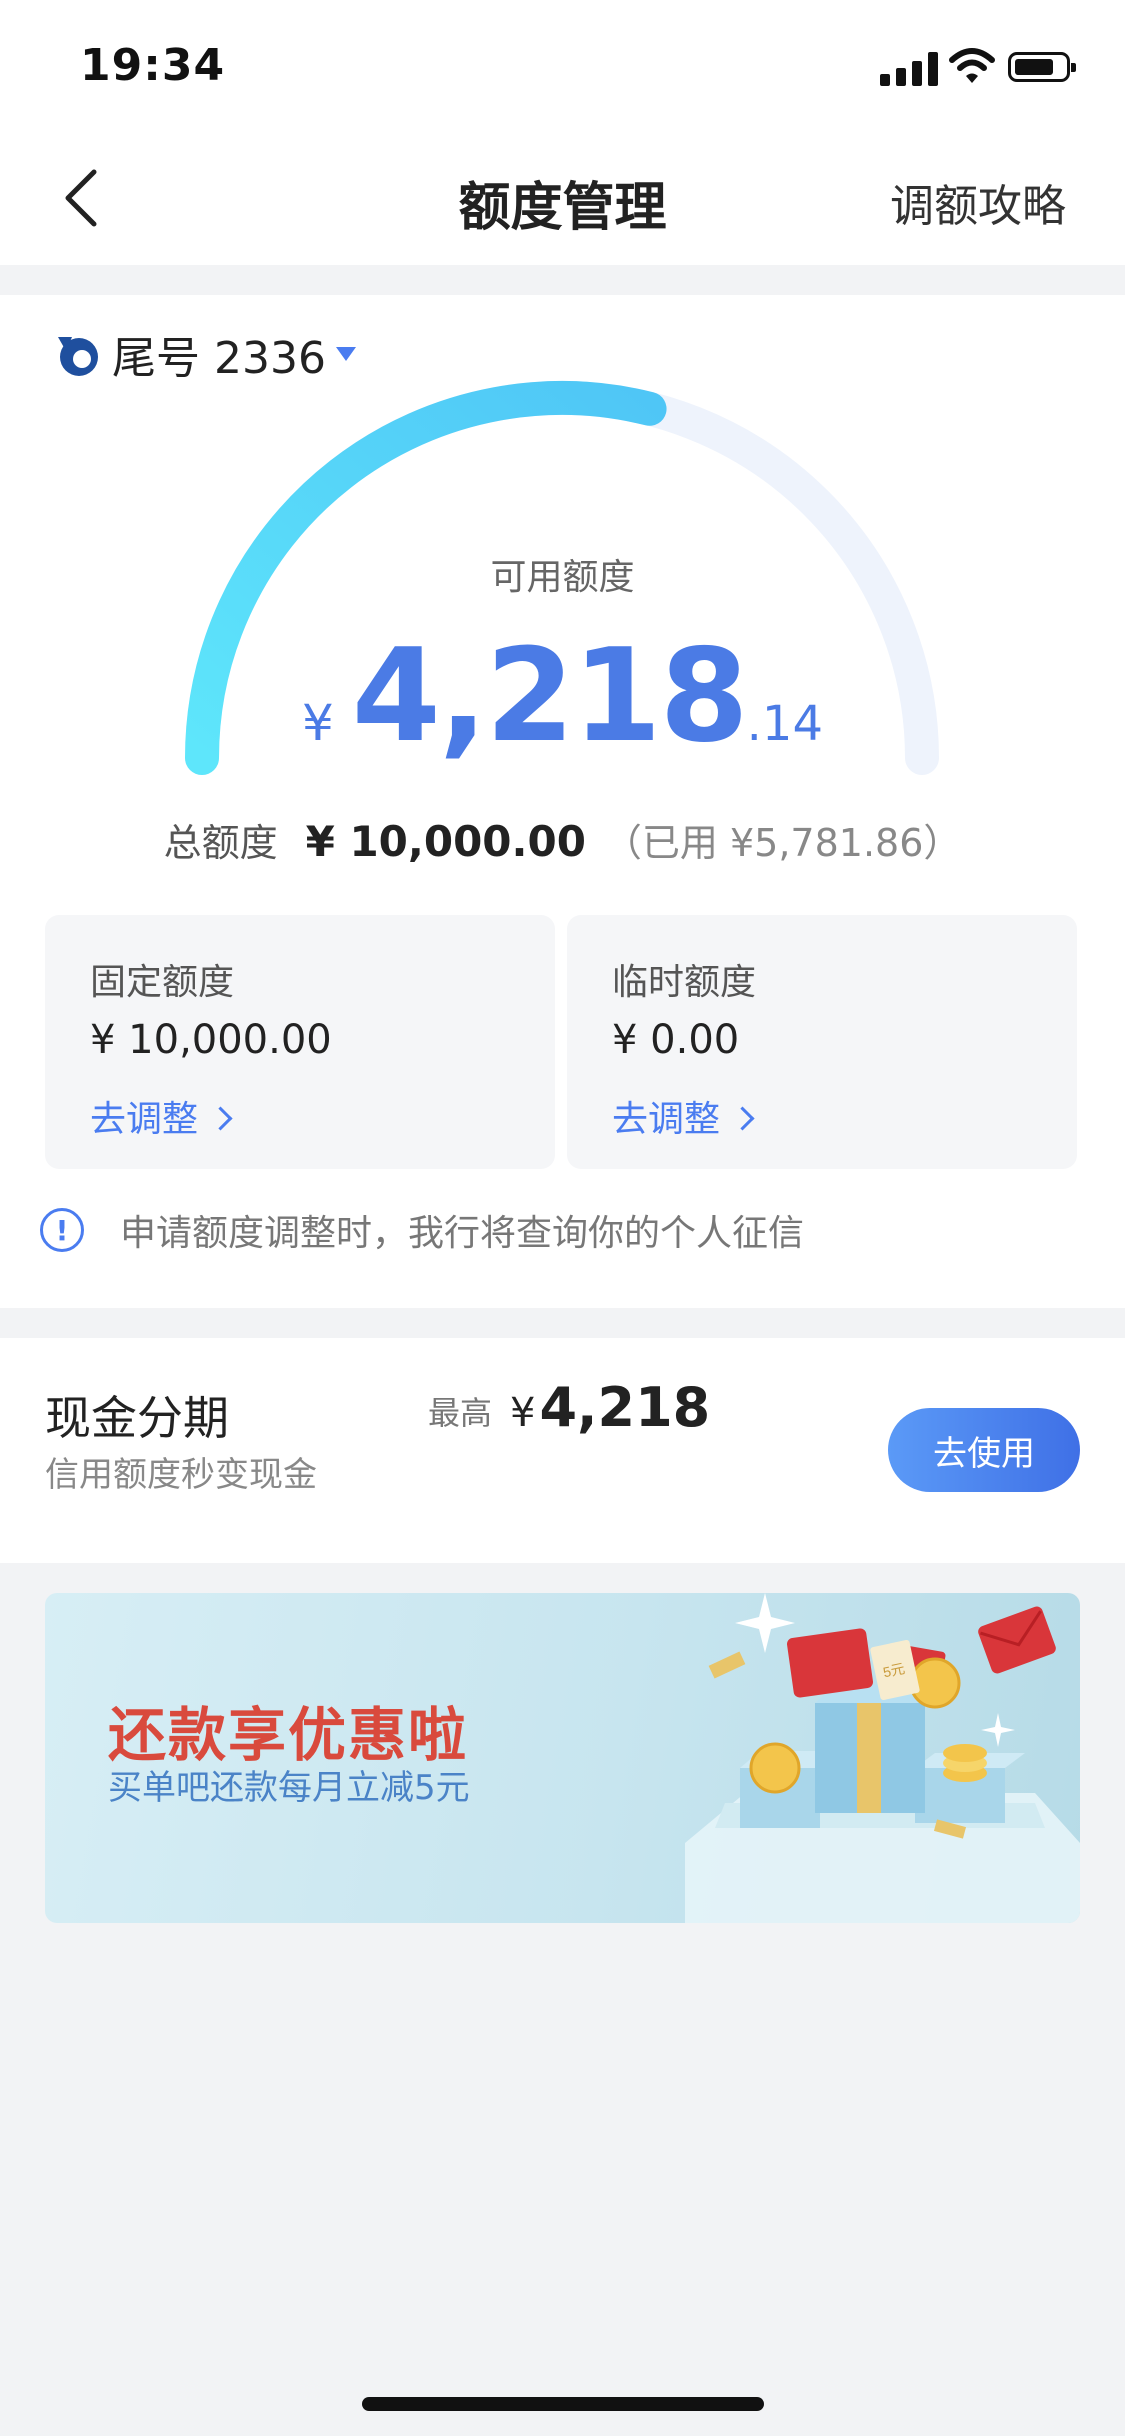 The image size is (1125, 2436). What do you see at coordinates (78, 356) in the screenshot?
I see `bank-logo-icon` at bounding box center [78, 356].